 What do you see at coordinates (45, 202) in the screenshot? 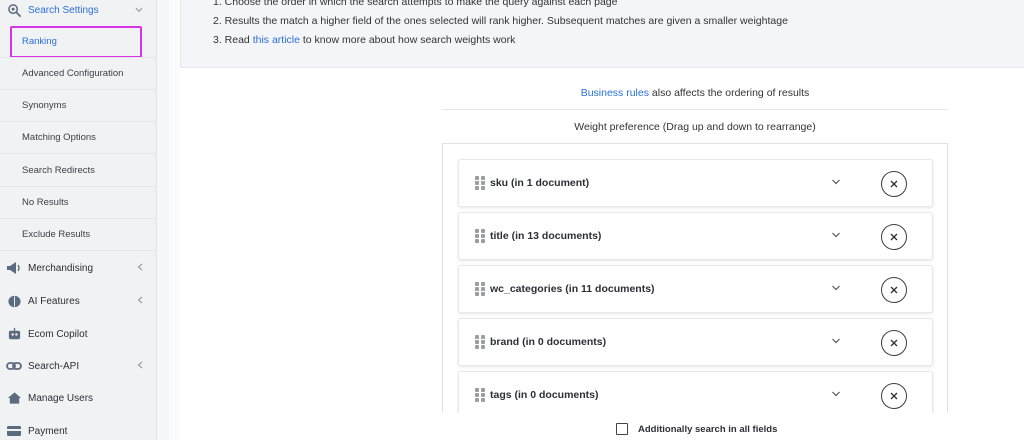
I see `sidebar-item-label: No Results` at bounding box center [45, 202].